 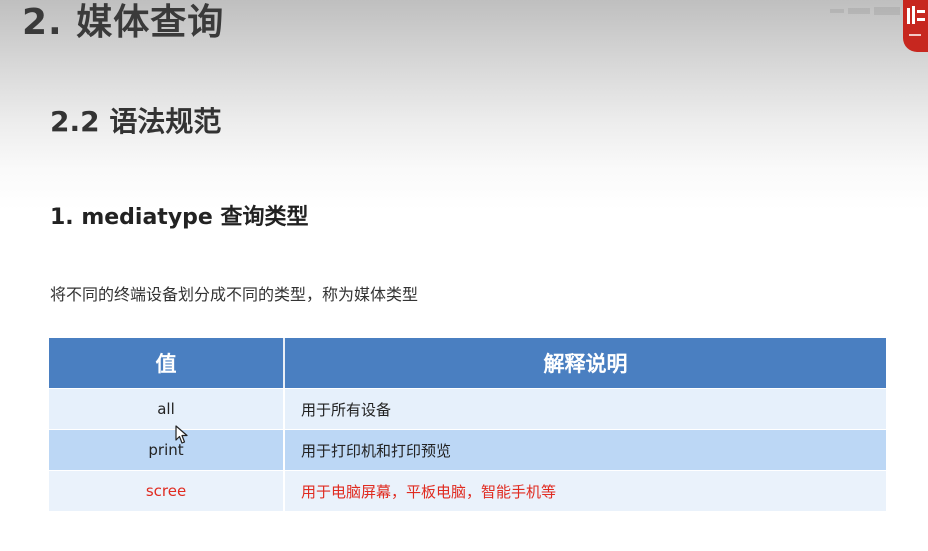 I want to click on slide-title: 2. 媒体查询, so click(x=123, y=22).